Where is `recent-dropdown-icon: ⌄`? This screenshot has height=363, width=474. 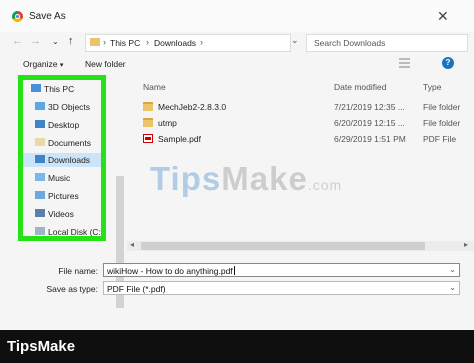
recent-dropdown-icon: ⌄ is located at coordinates (55, 41).